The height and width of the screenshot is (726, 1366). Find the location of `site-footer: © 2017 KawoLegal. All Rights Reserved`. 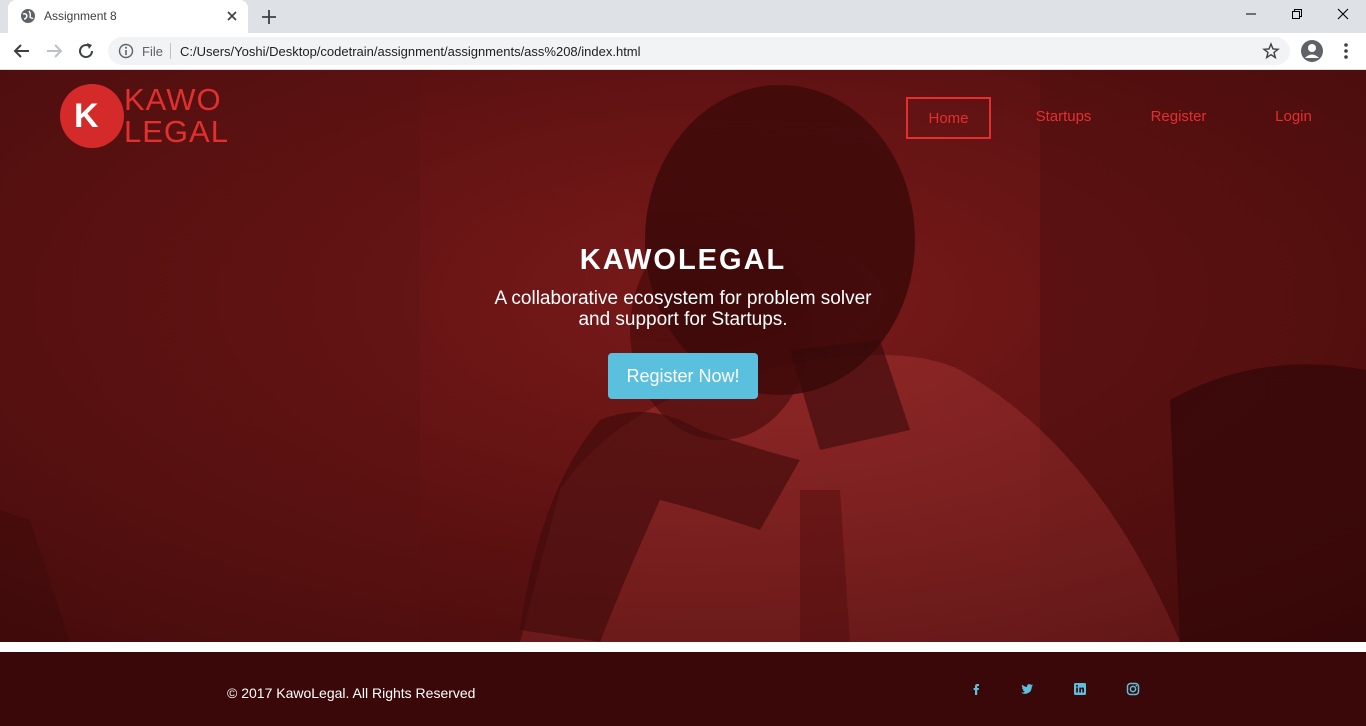

site-footer: © 2017 KawoLegal. All Rights Reserved is located at coordinates (683, 689).